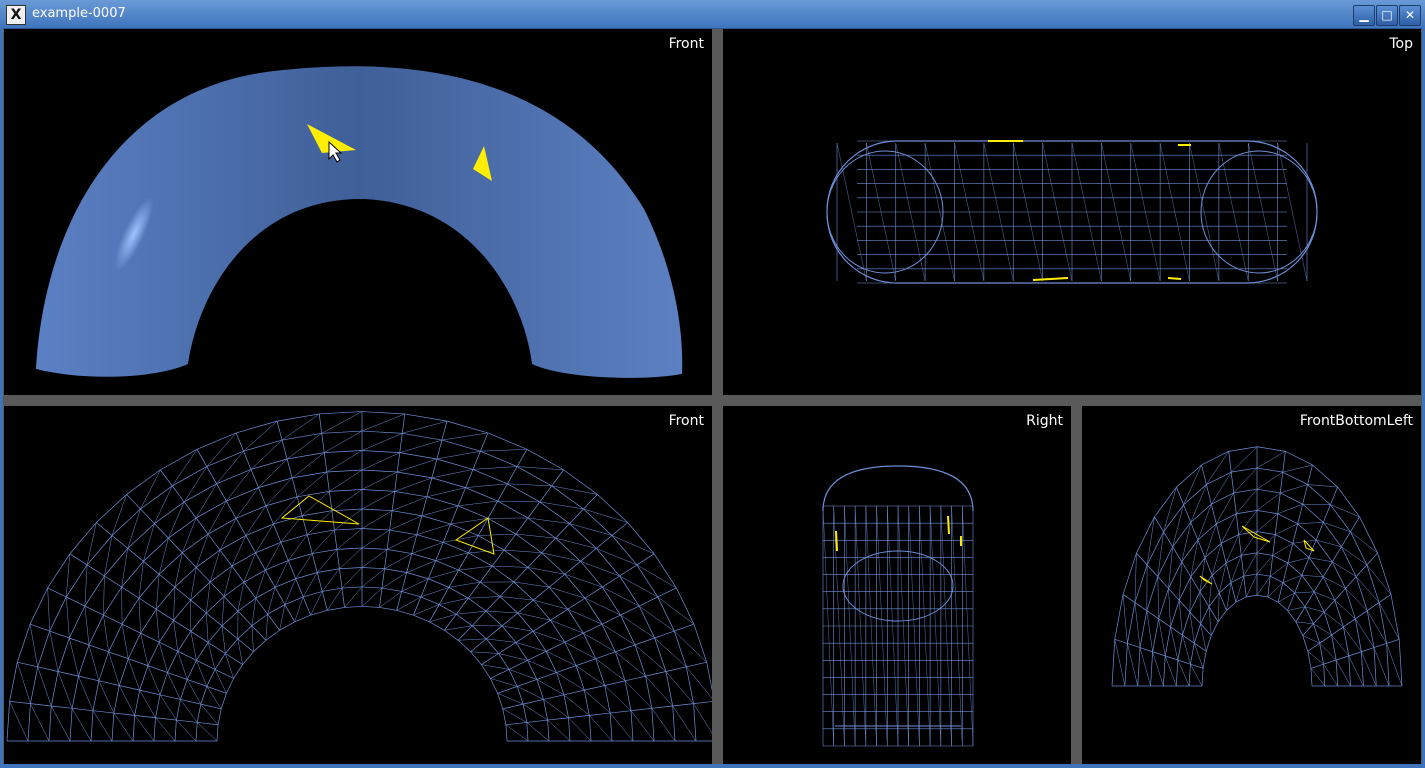 Image resolution: width=1425 pixels, height=768 pixels. I want to click on maximize-button: □, so click(1387, 15).